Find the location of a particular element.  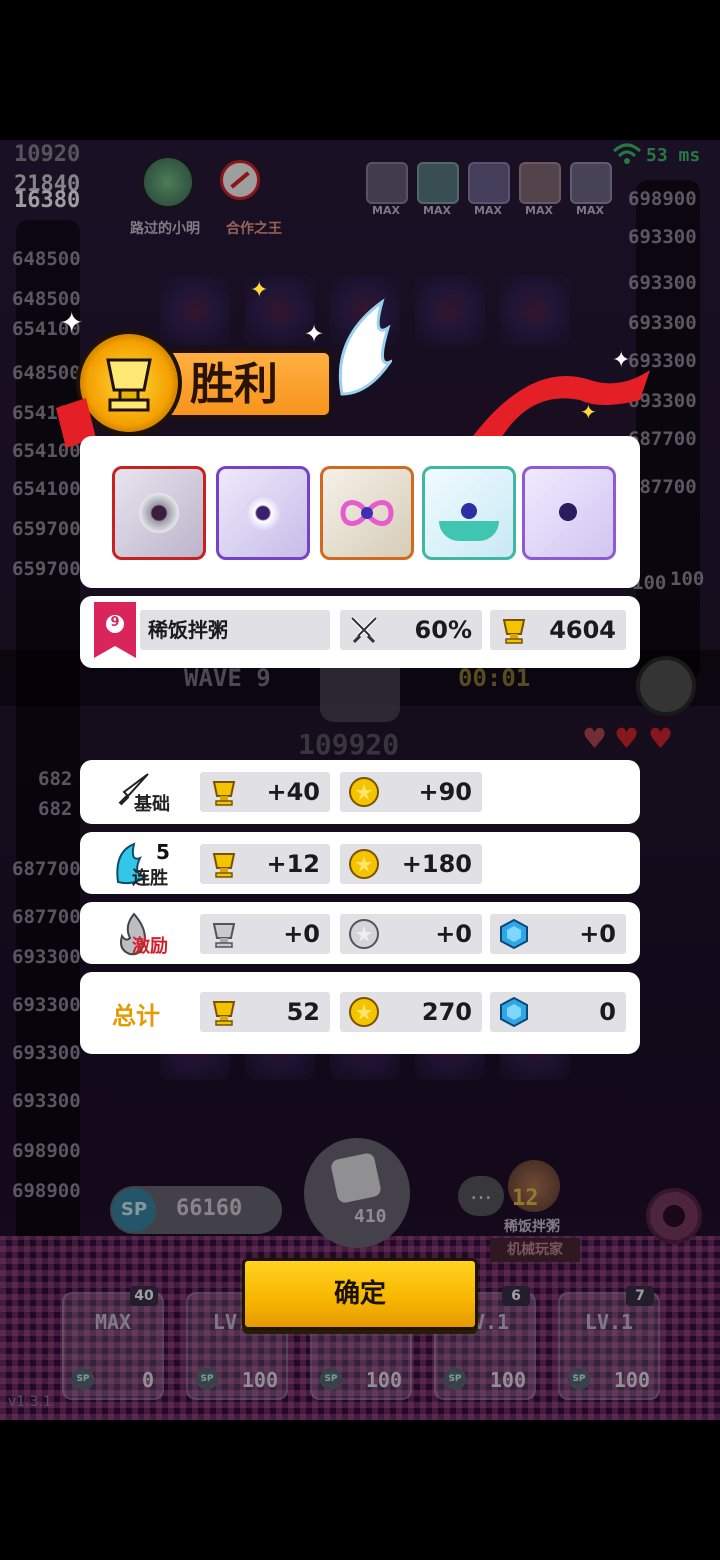

unit-wind-icon is located at coordinates (263, 513).